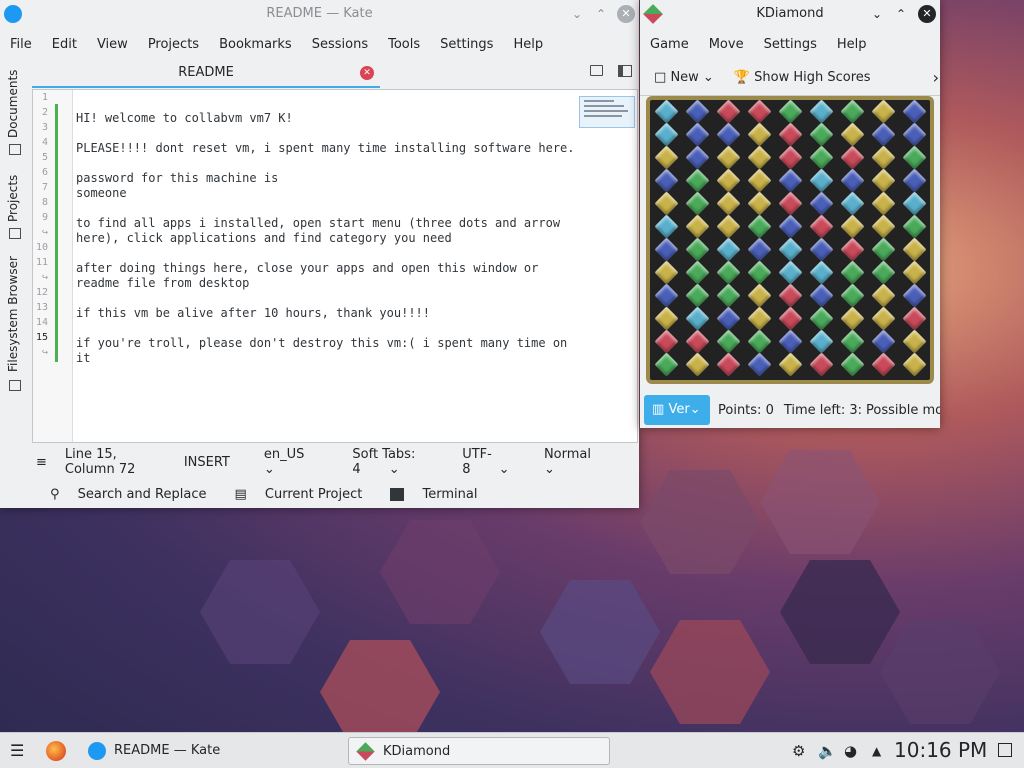  Describe the element at coordinates (877, 14) in the screenshot. I see `minimize-button: ⌄` at that location.